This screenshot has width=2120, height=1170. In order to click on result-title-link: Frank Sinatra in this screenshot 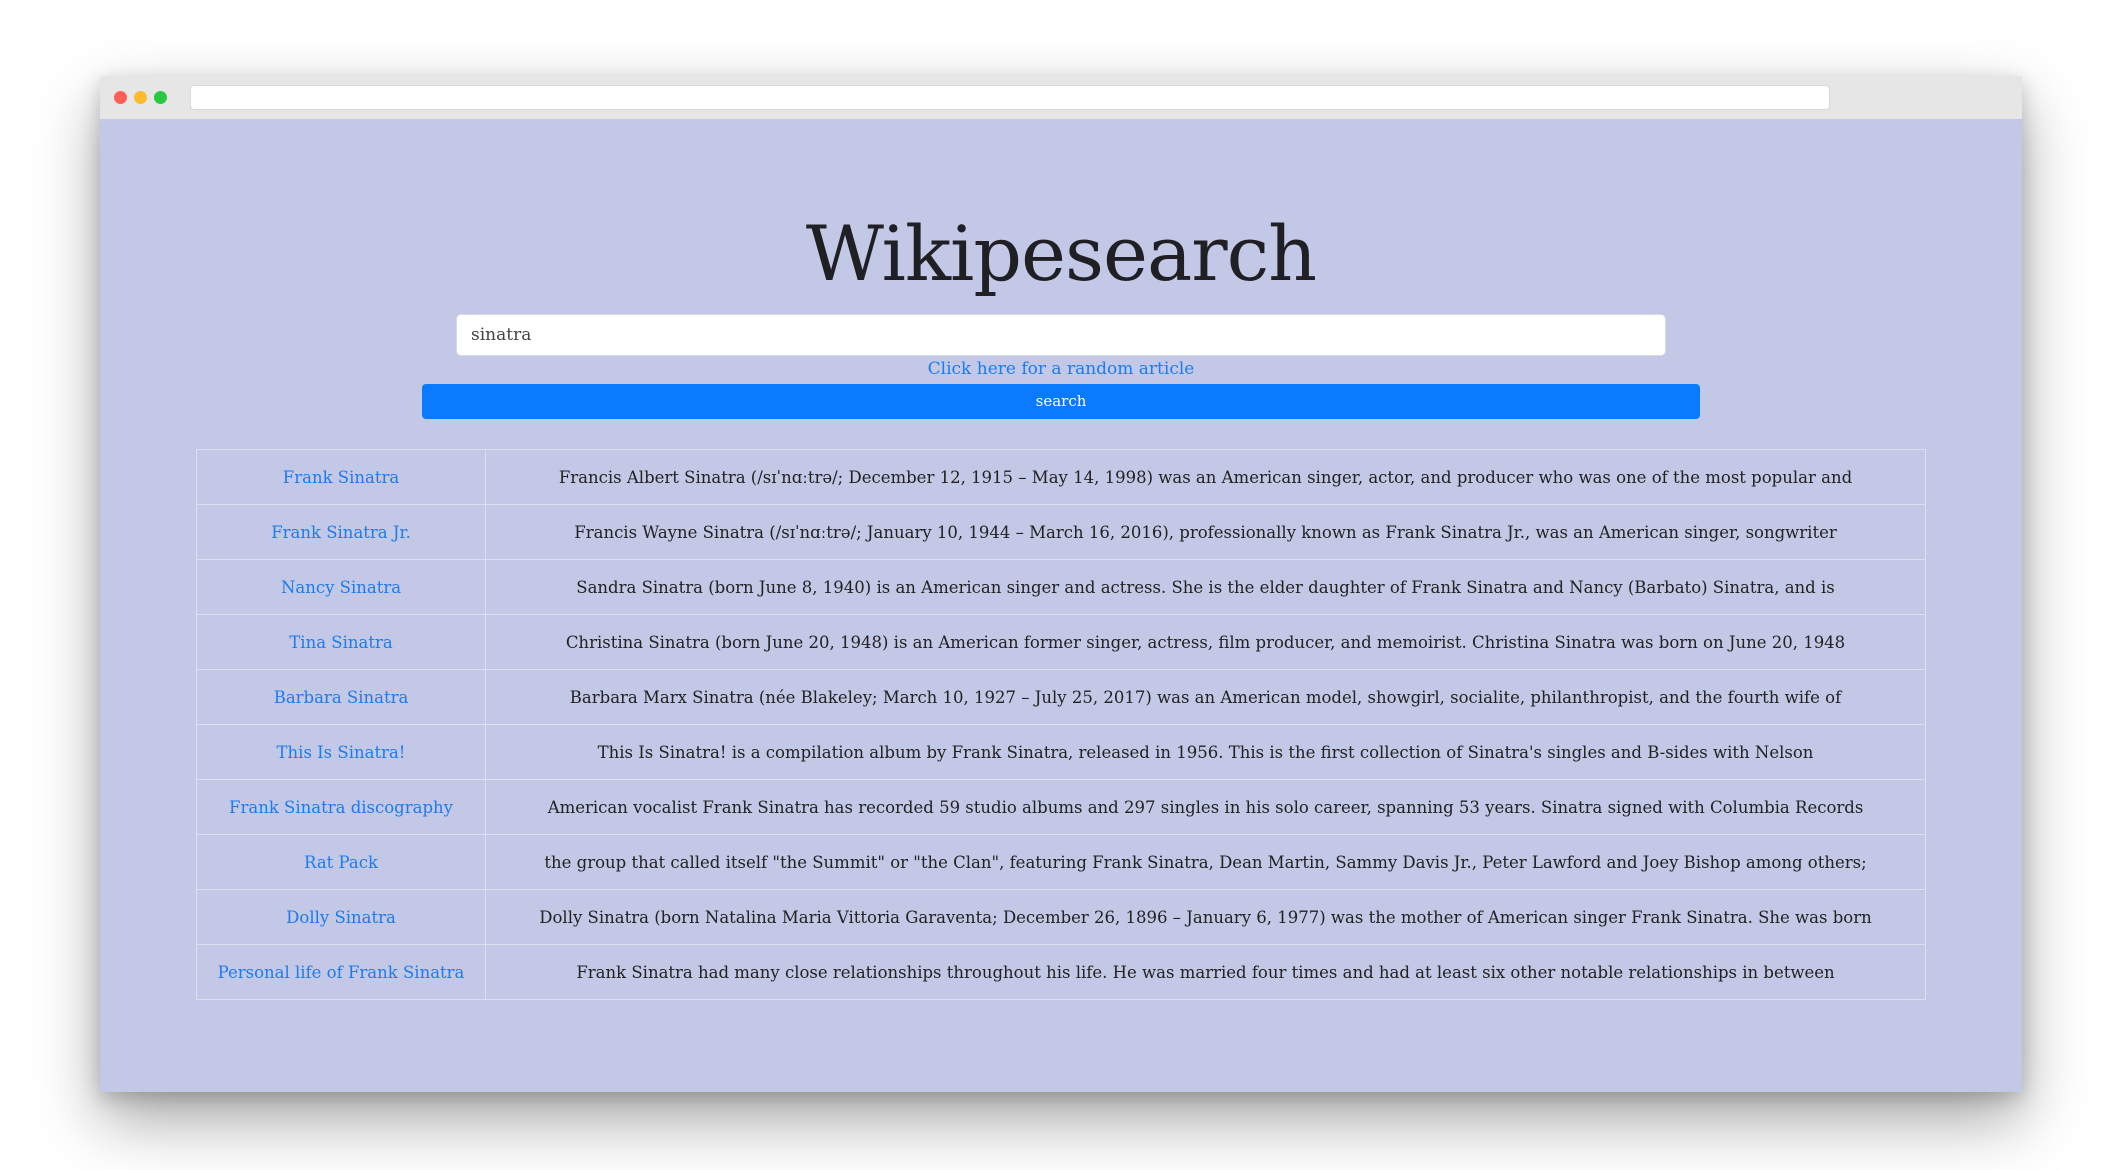, I will do `click(341, 477)`.